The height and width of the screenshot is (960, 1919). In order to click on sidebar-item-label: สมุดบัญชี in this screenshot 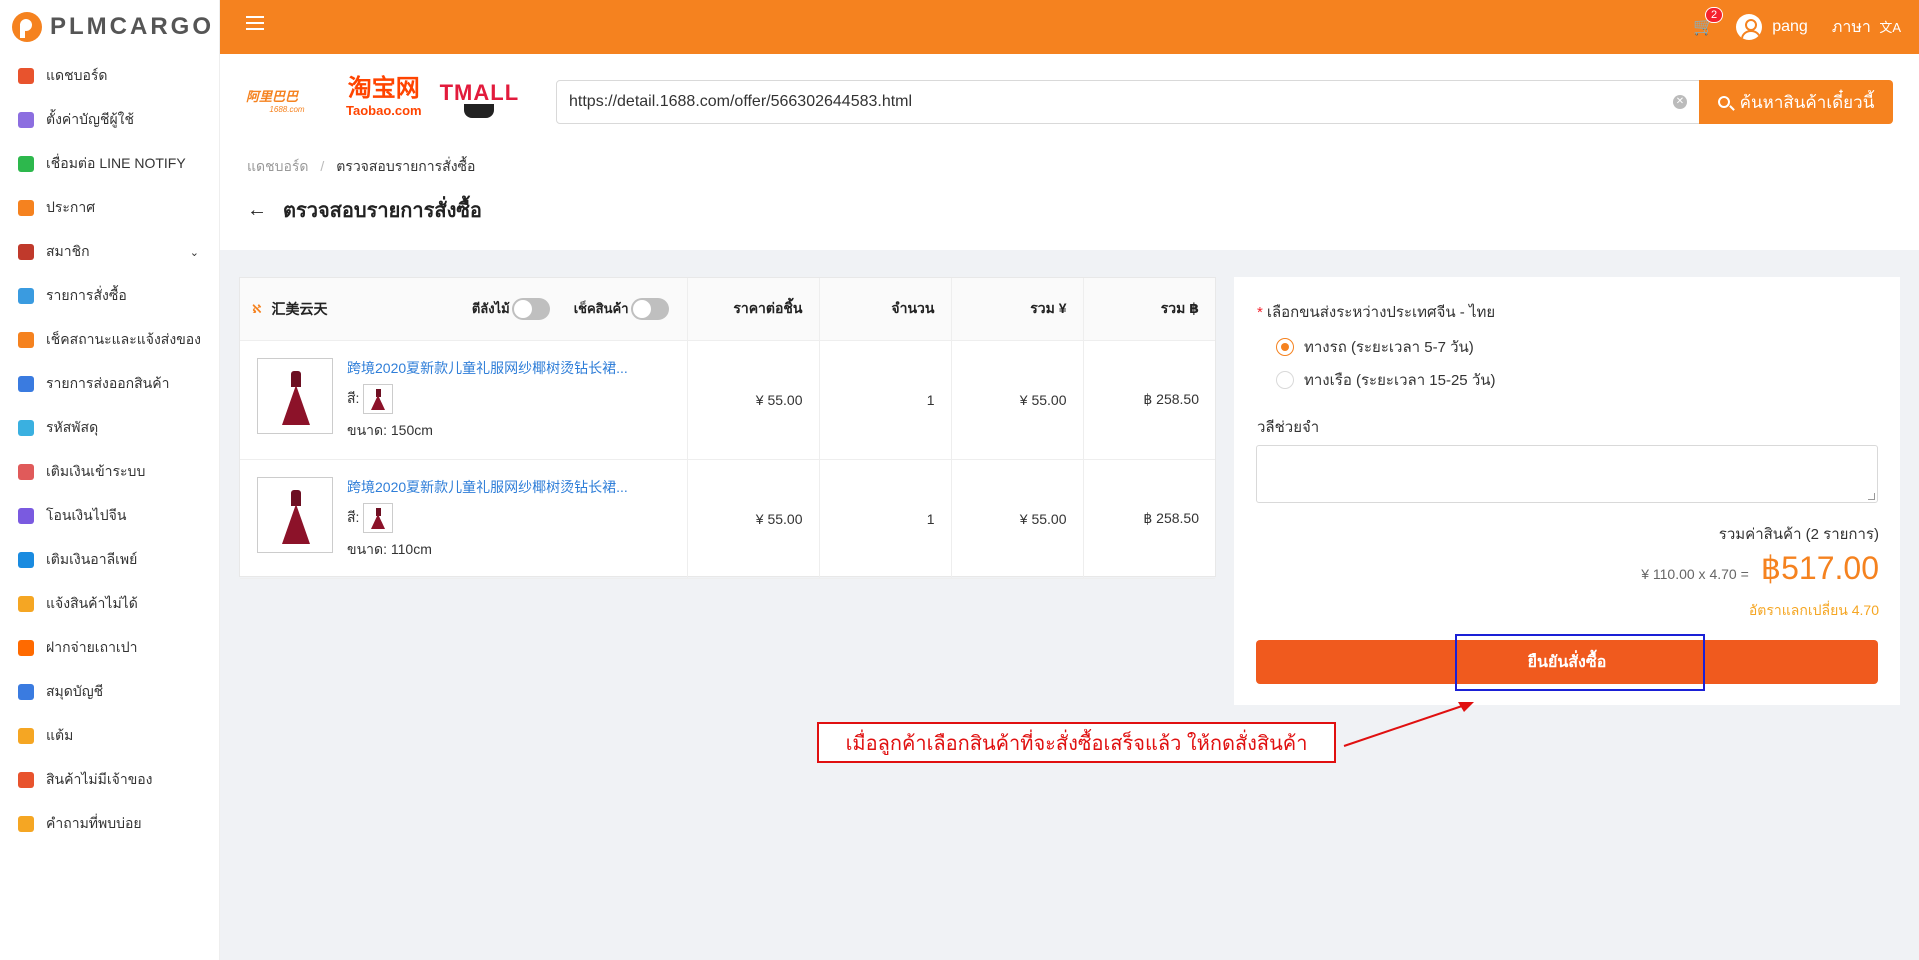, I will do `click(75, 691)`.